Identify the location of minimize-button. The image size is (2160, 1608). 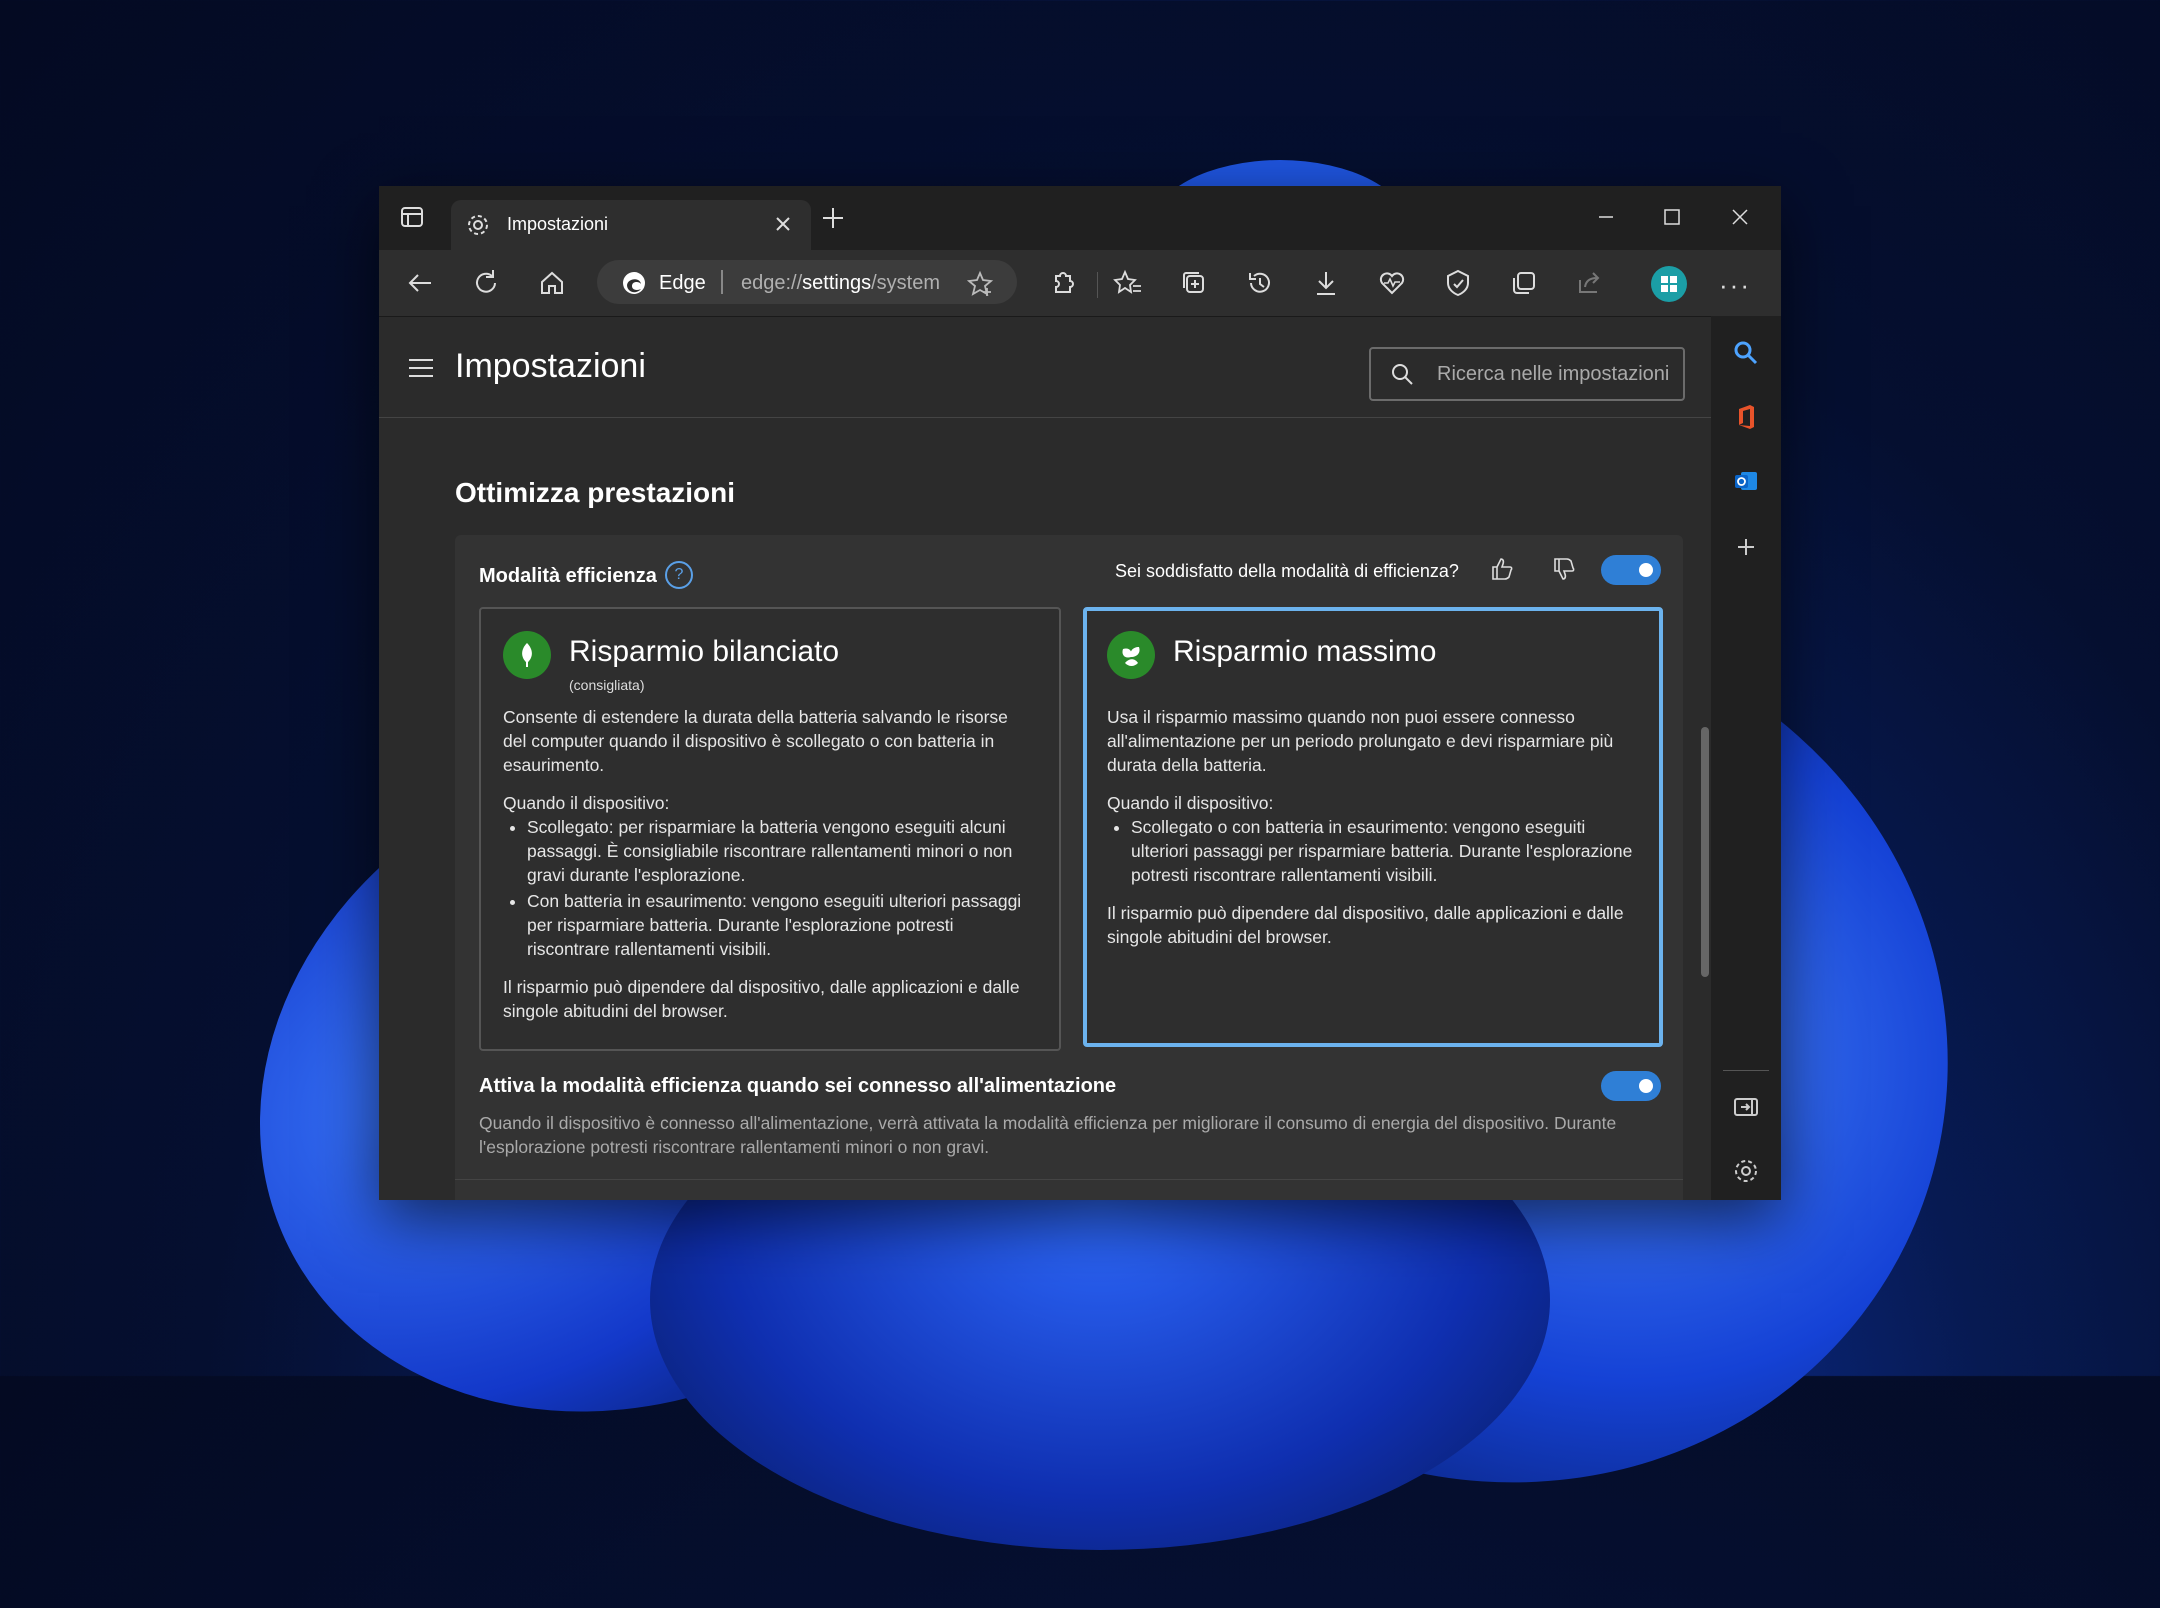
(1606, 217).